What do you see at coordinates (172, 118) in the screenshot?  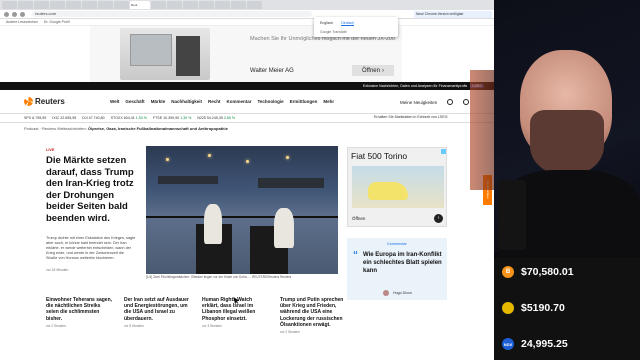 I see `ticker-item: FTSE 10.399,90 1,39 %` at bounding box center [172, 118].